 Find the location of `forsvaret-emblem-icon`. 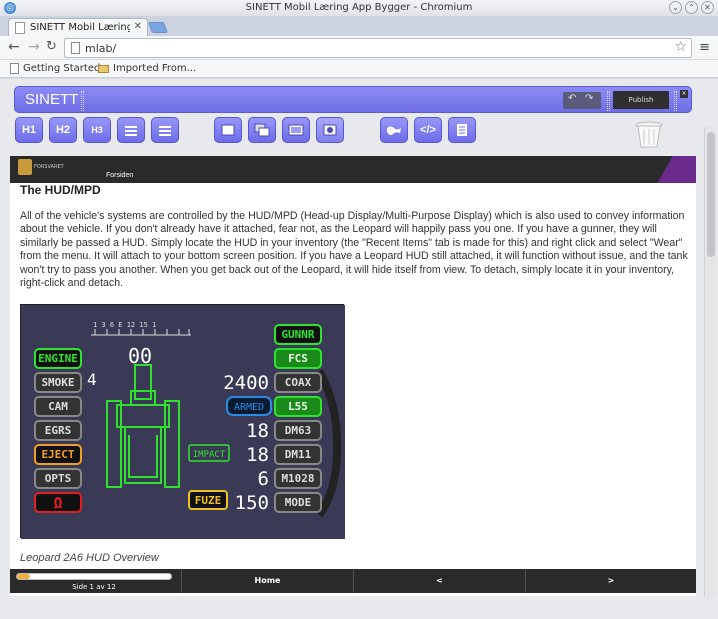

forsvaret-emblem-icon is located at coordinates (25, 167).